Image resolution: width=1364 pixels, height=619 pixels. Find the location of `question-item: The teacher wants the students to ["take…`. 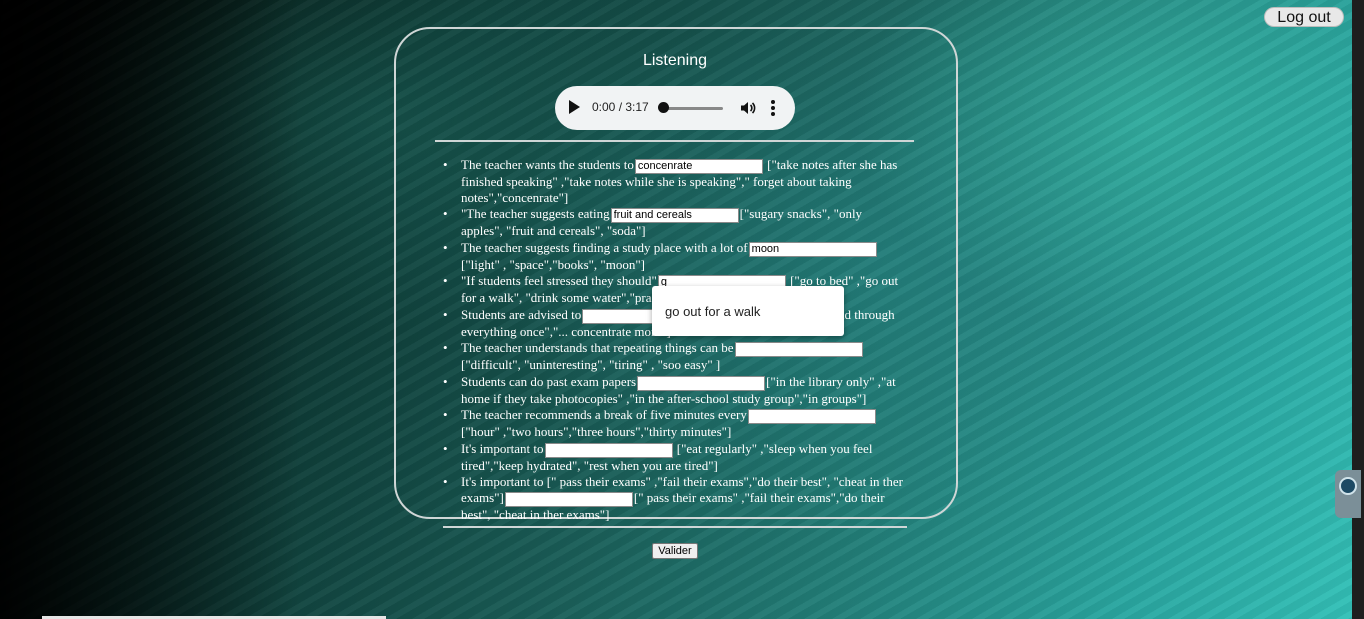

question-item: The teacher wants the students to ["take… is located at coordinates (674, 181).